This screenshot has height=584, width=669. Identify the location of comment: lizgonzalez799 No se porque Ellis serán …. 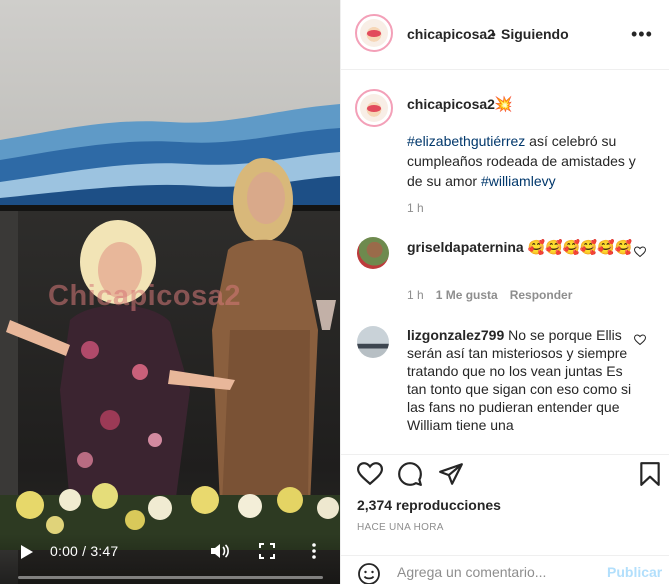
(522, 386).